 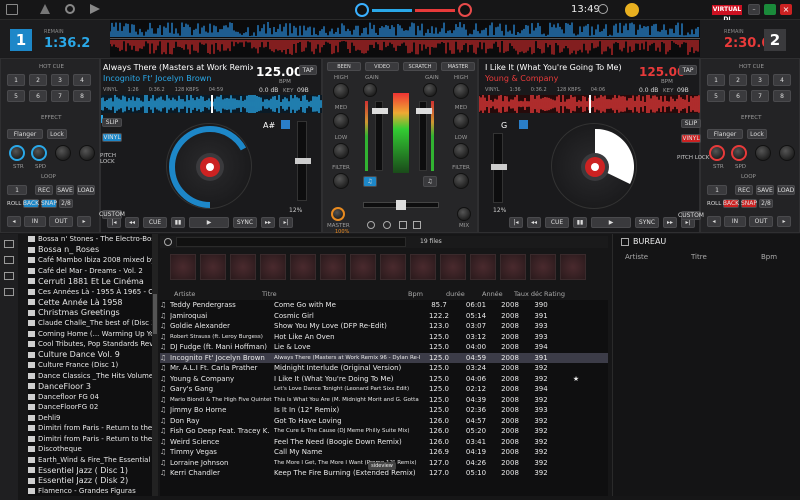 What do you see at coordinates (784, 221) in the screenshot?
I see `loop-double-button-b: ▸` at bounding box center [784, 221].